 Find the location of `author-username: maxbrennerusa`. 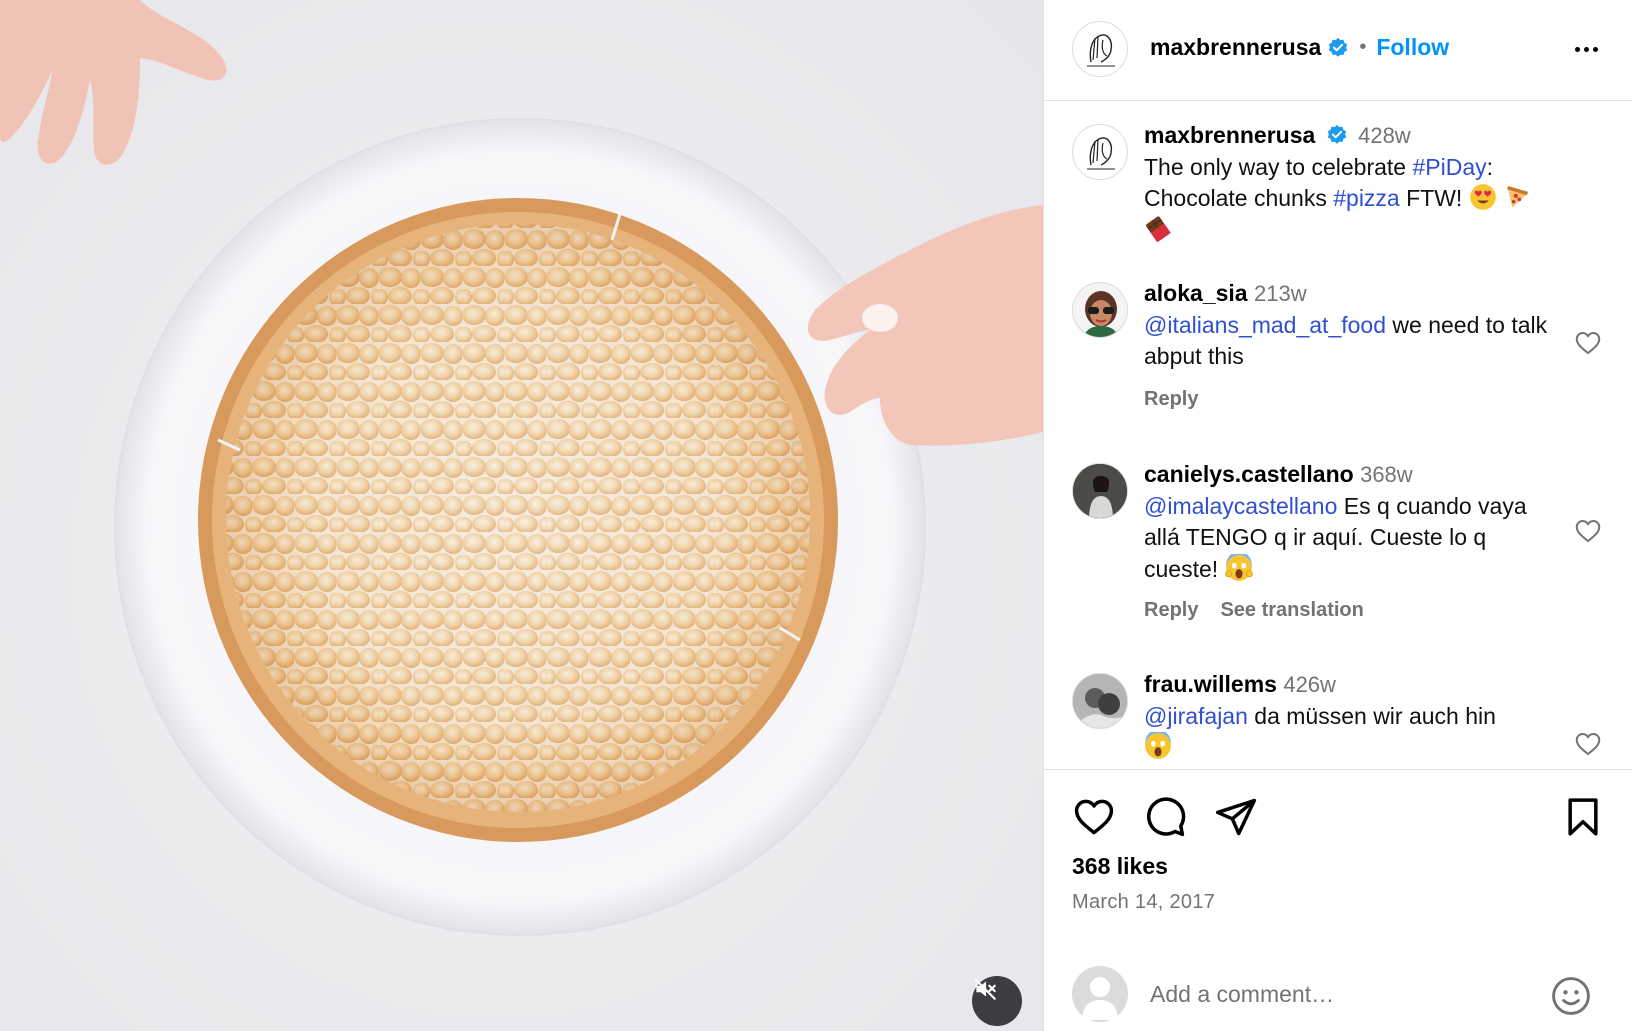

author-username: maxbrennerusa is located at coordinates (1235, 47).